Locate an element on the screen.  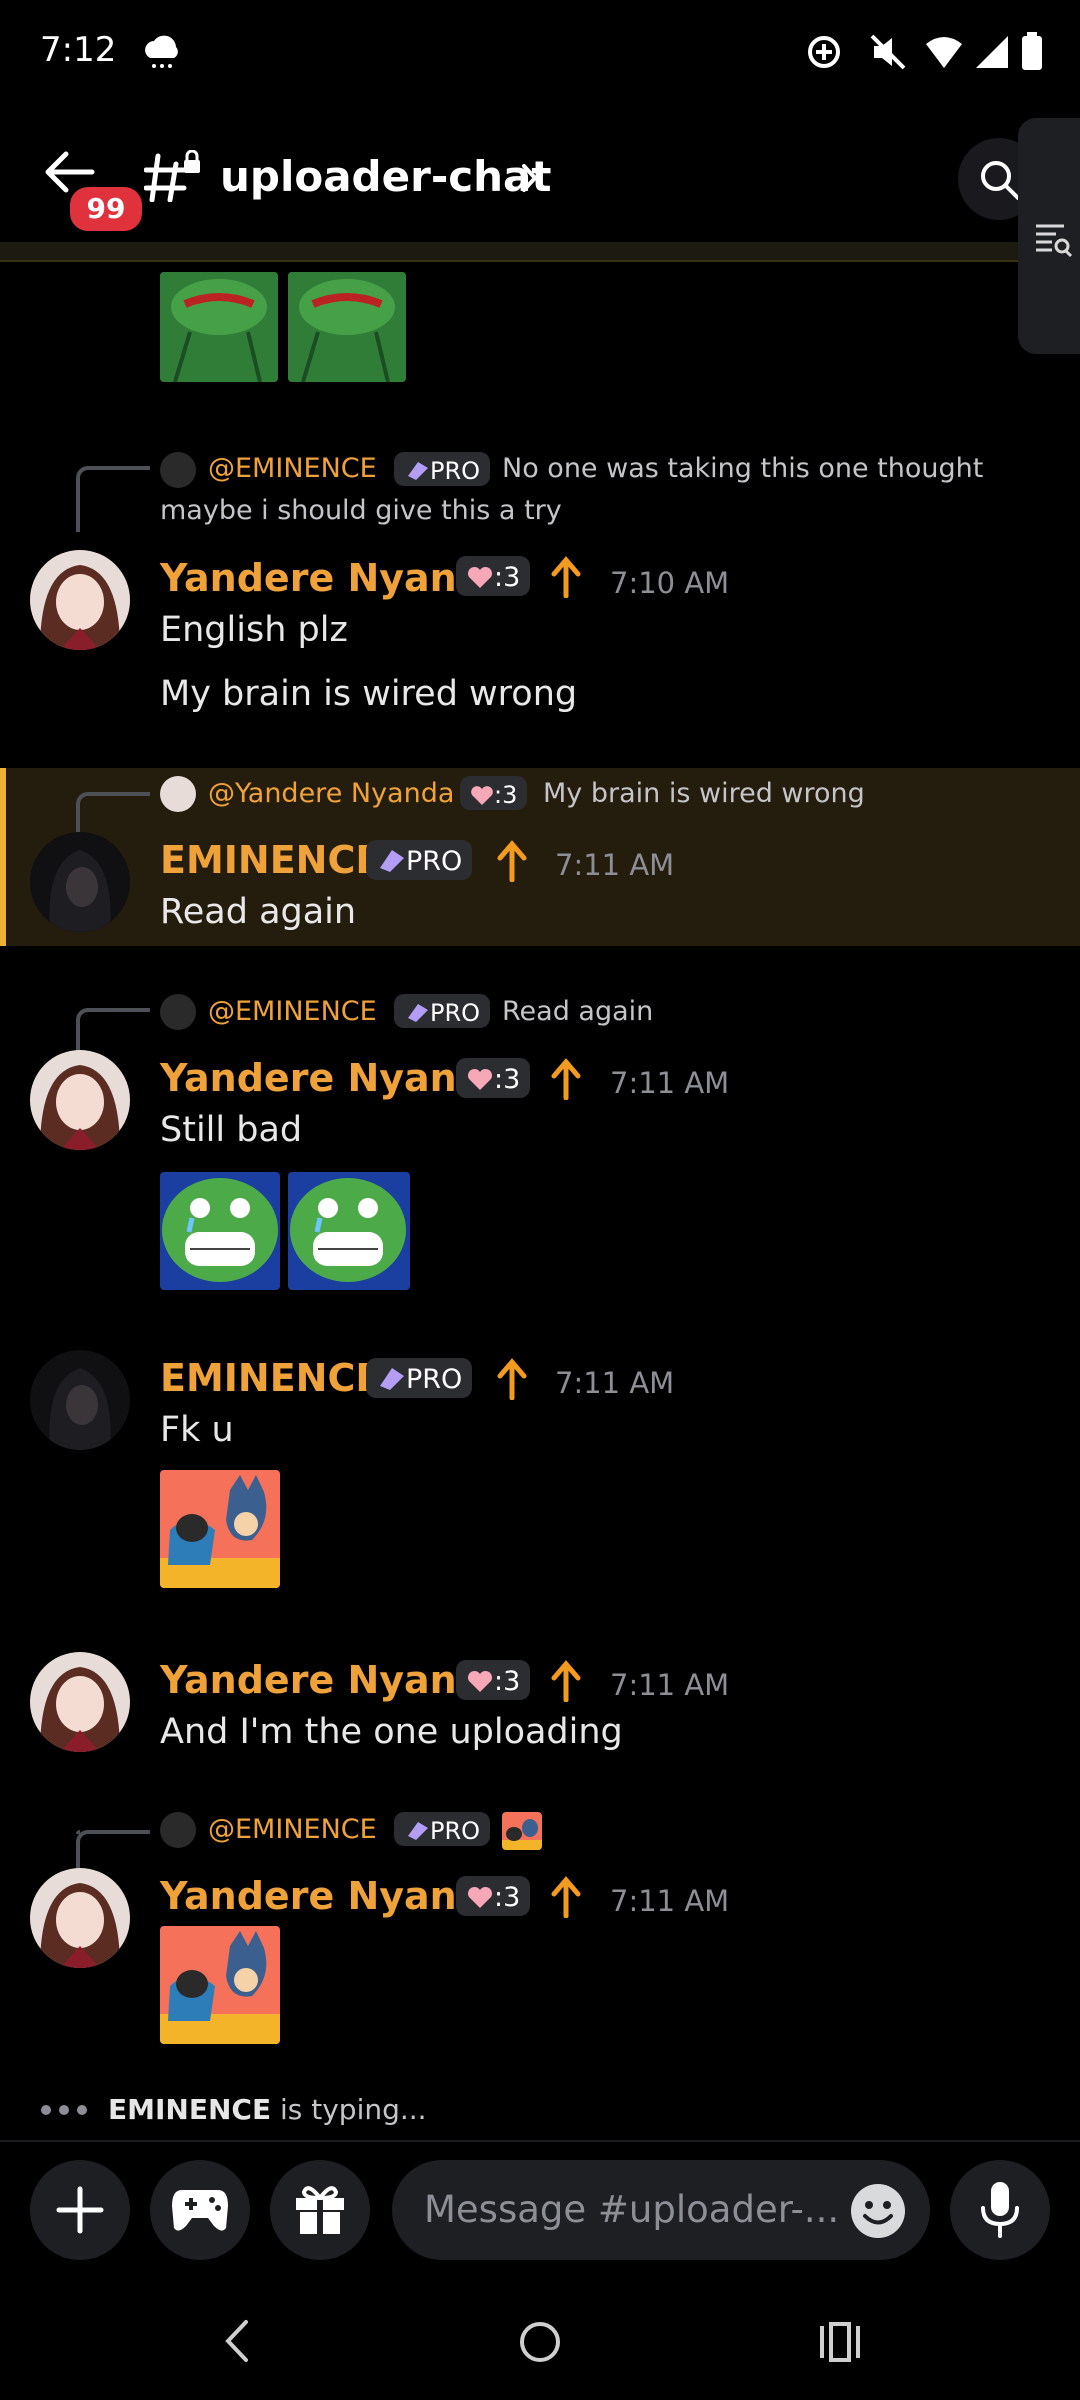
status-time: 7:12 is located at coordinates (78, 50).